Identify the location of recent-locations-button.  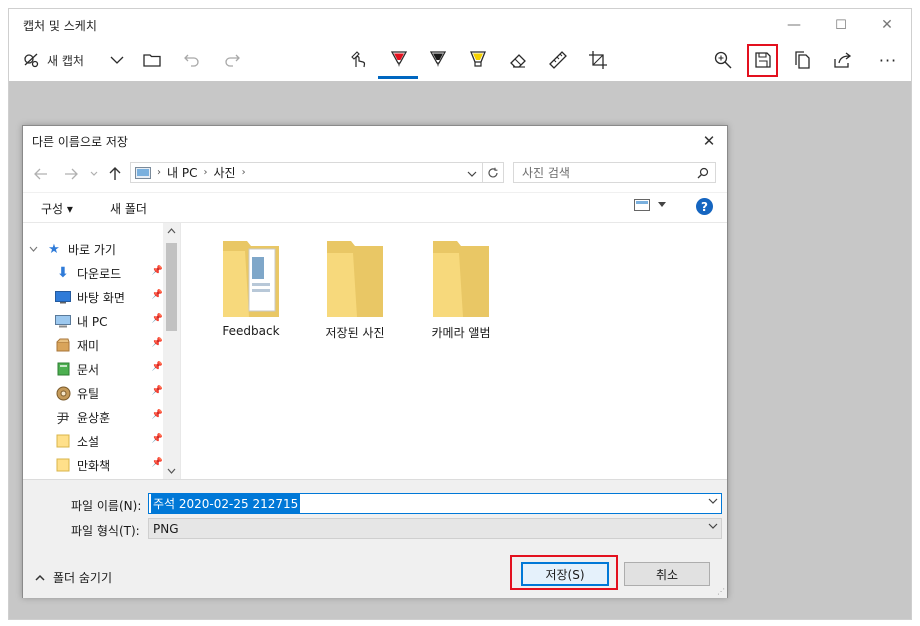
(94, 174).